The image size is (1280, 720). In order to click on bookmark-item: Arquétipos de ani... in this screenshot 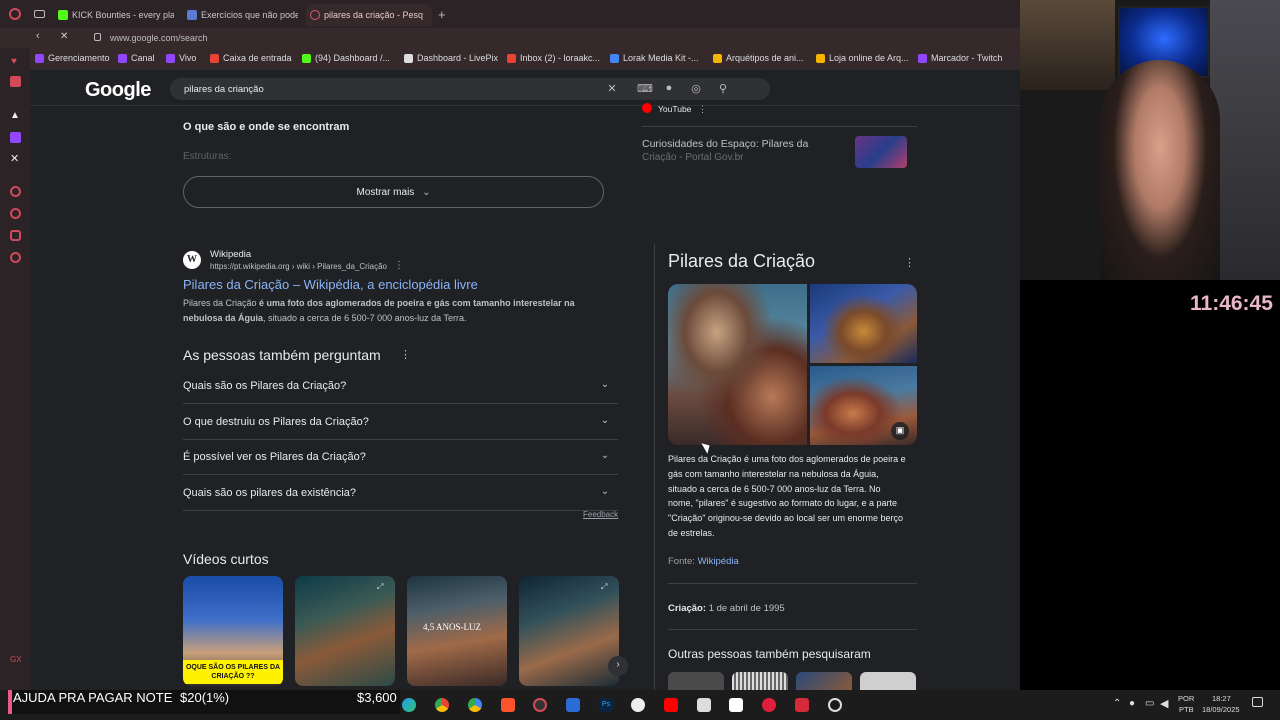, I will do `click(758, 58)`.